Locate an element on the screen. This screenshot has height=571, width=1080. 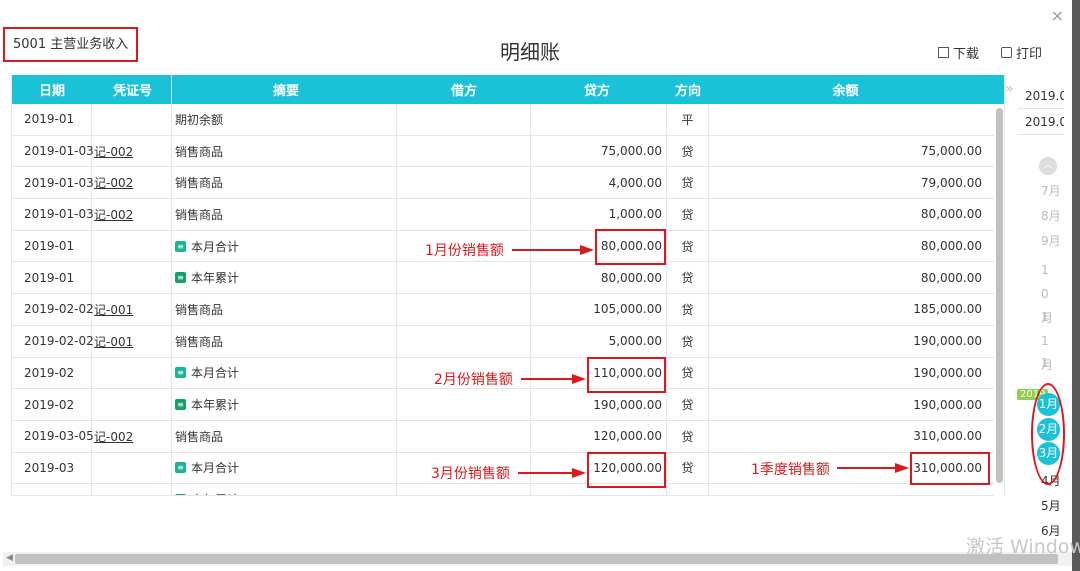
balance-cell: 190,000.00 is located at coordinates (947, 404).